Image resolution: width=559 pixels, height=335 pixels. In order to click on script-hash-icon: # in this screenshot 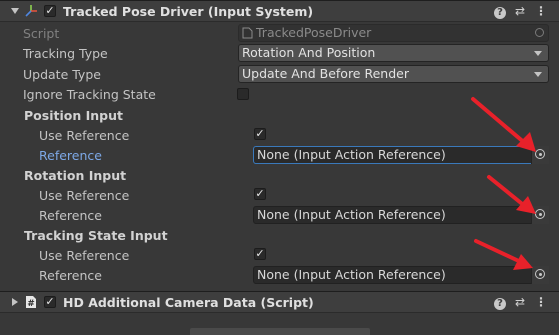, I will do `click(31, 302)`.